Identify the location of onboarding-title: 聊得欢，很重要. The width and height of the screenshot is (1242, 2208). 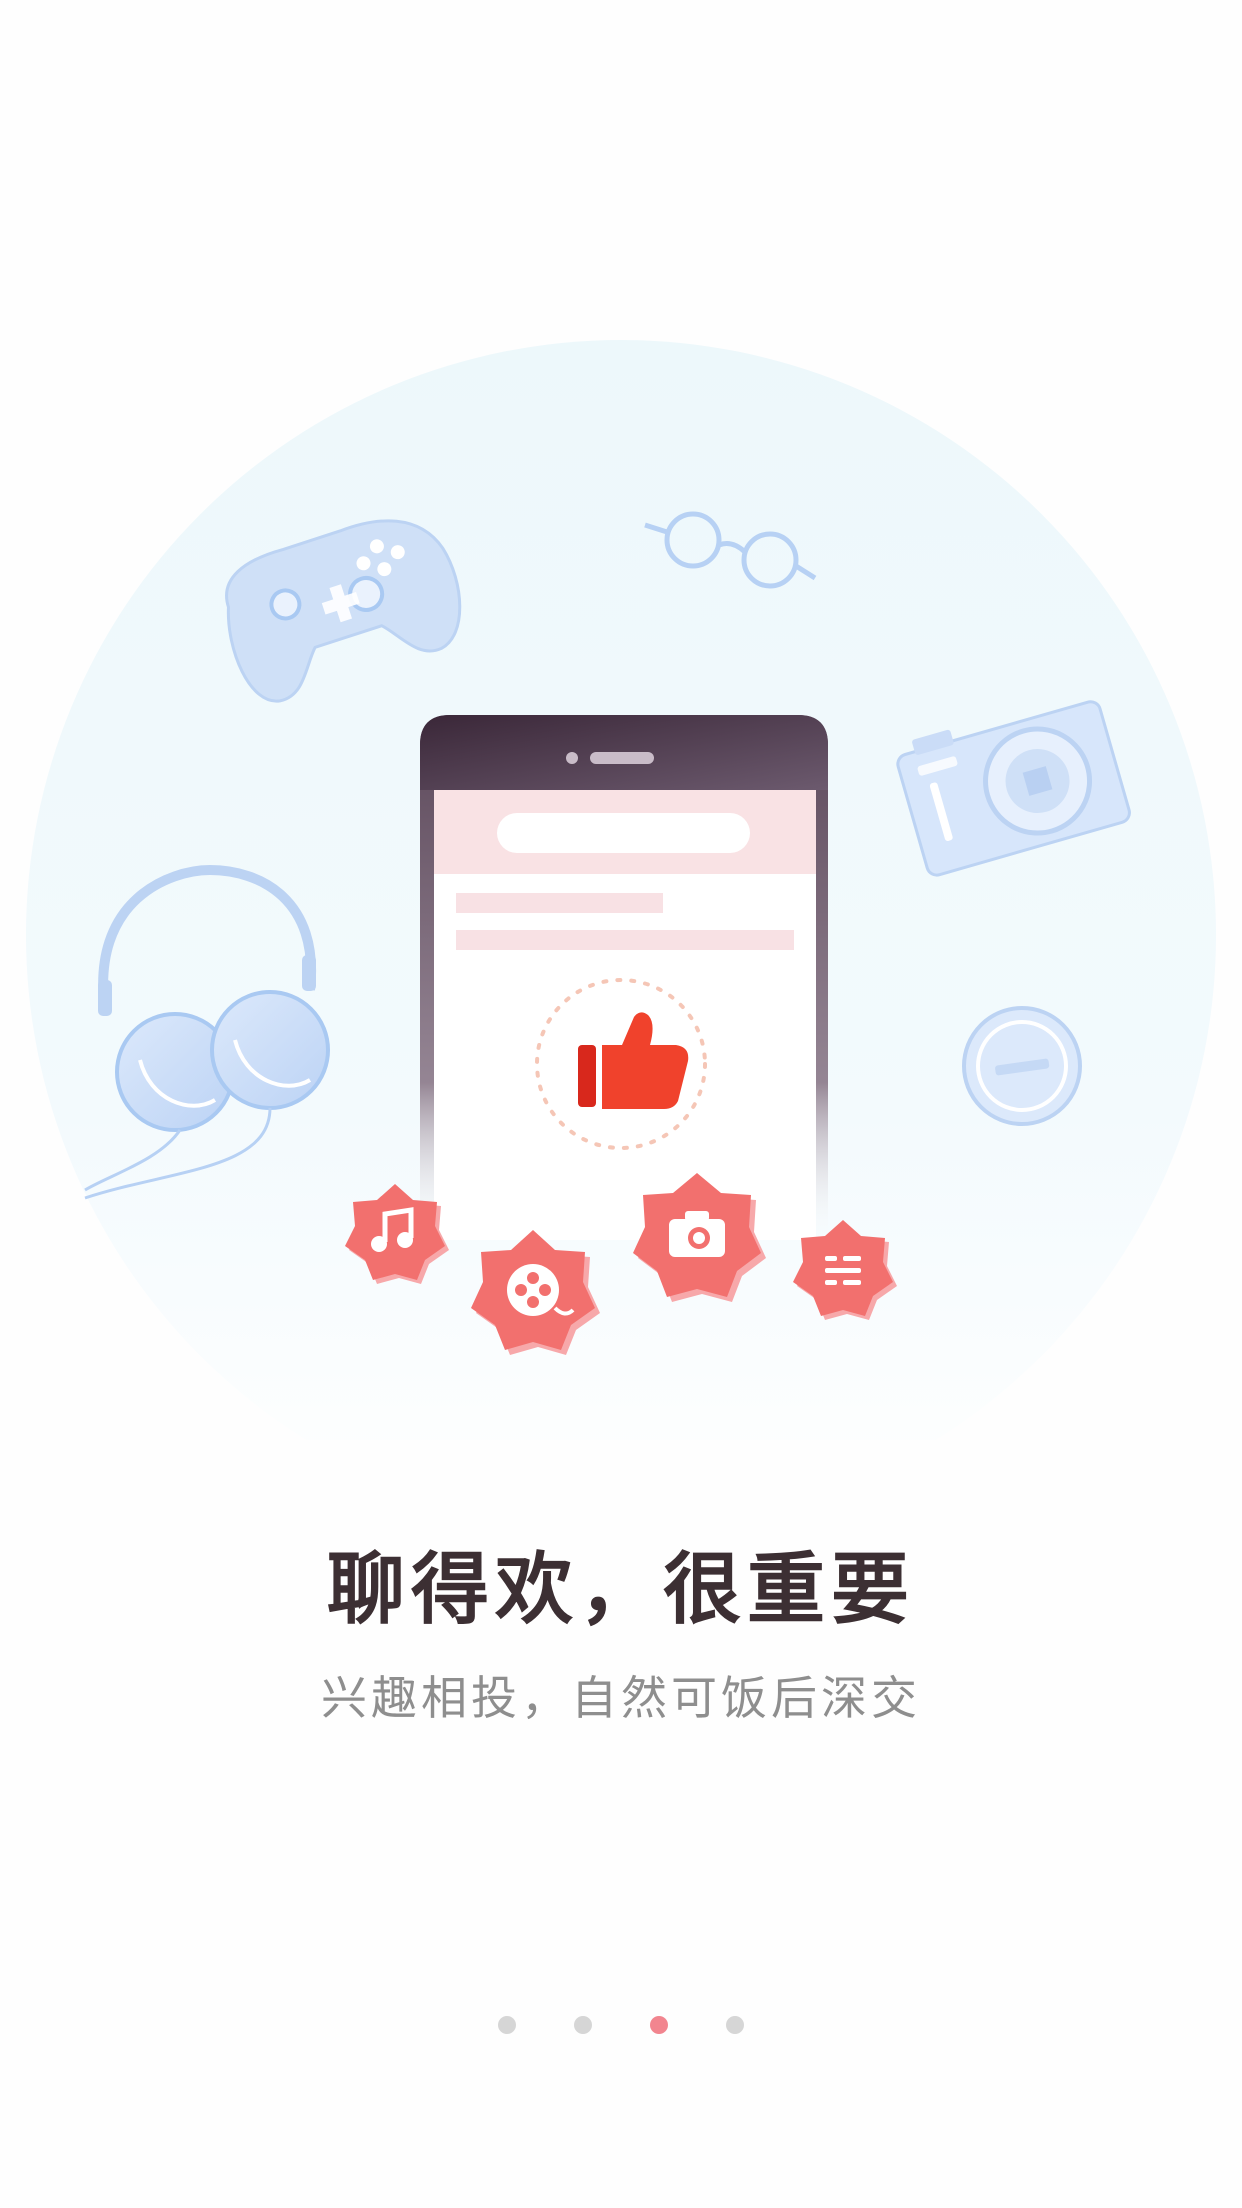
(620, 1590).